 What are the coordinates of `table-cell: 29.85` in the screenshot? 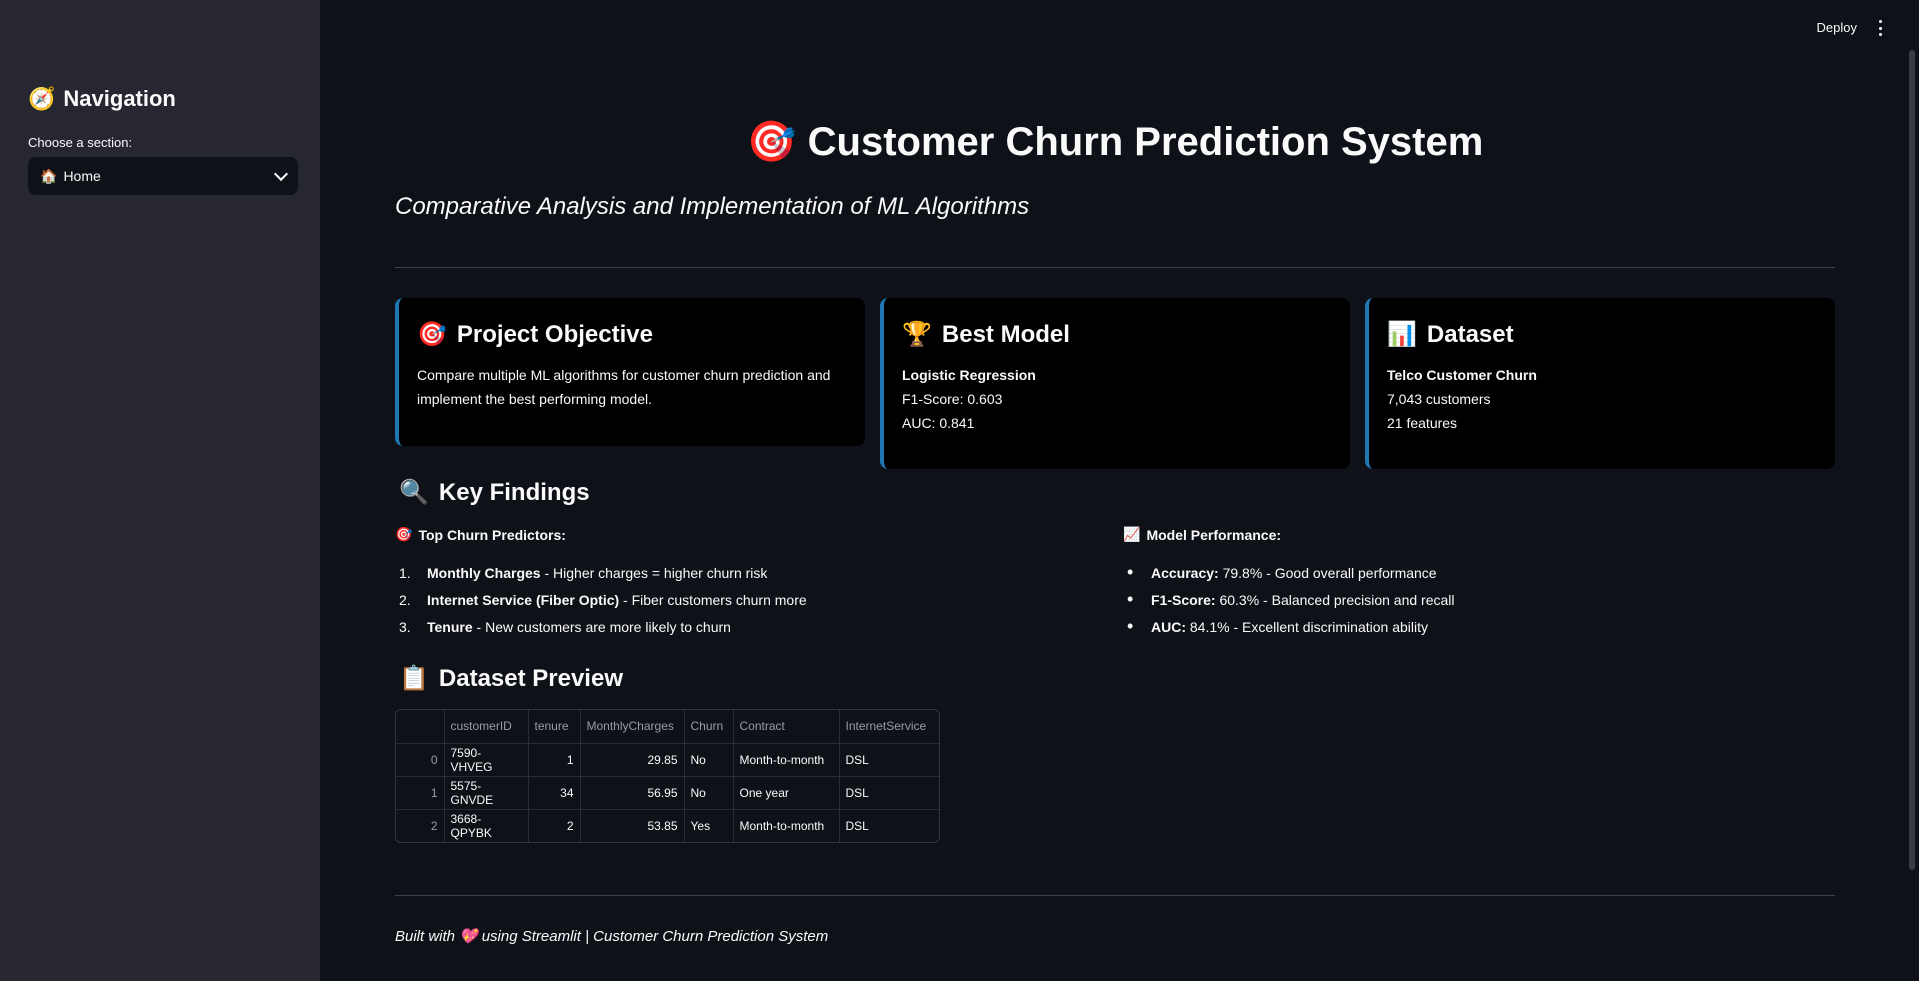 It's located at (632, 760).